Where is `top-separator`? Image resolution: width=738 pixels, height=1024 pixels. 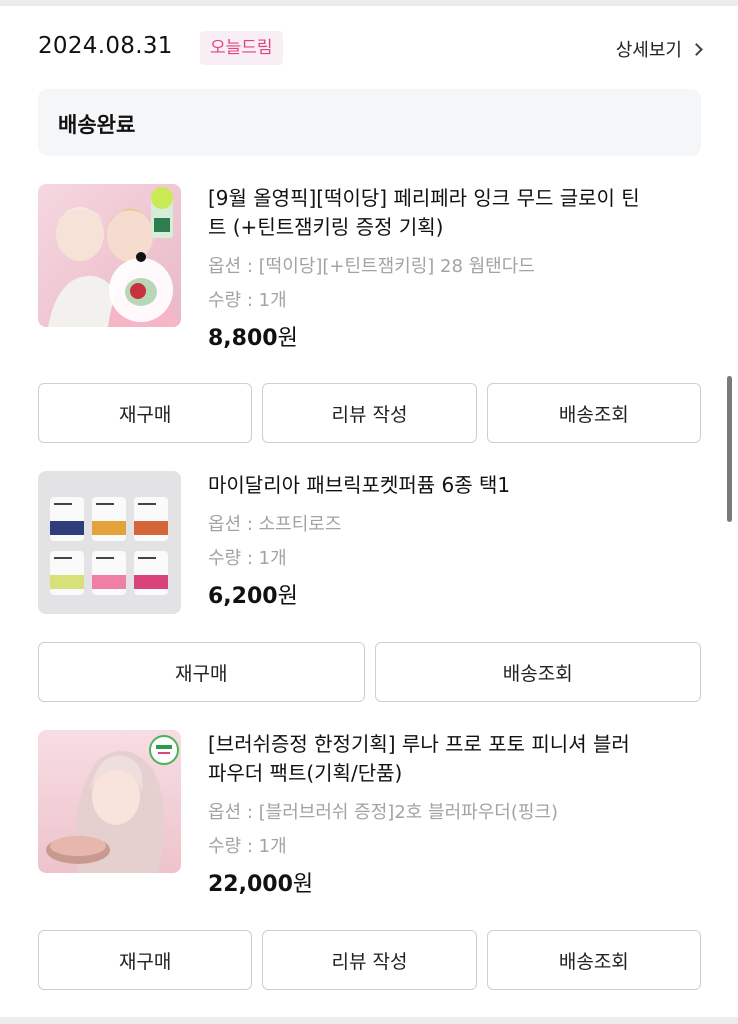
top-separator is located at coordinates (369, 3).